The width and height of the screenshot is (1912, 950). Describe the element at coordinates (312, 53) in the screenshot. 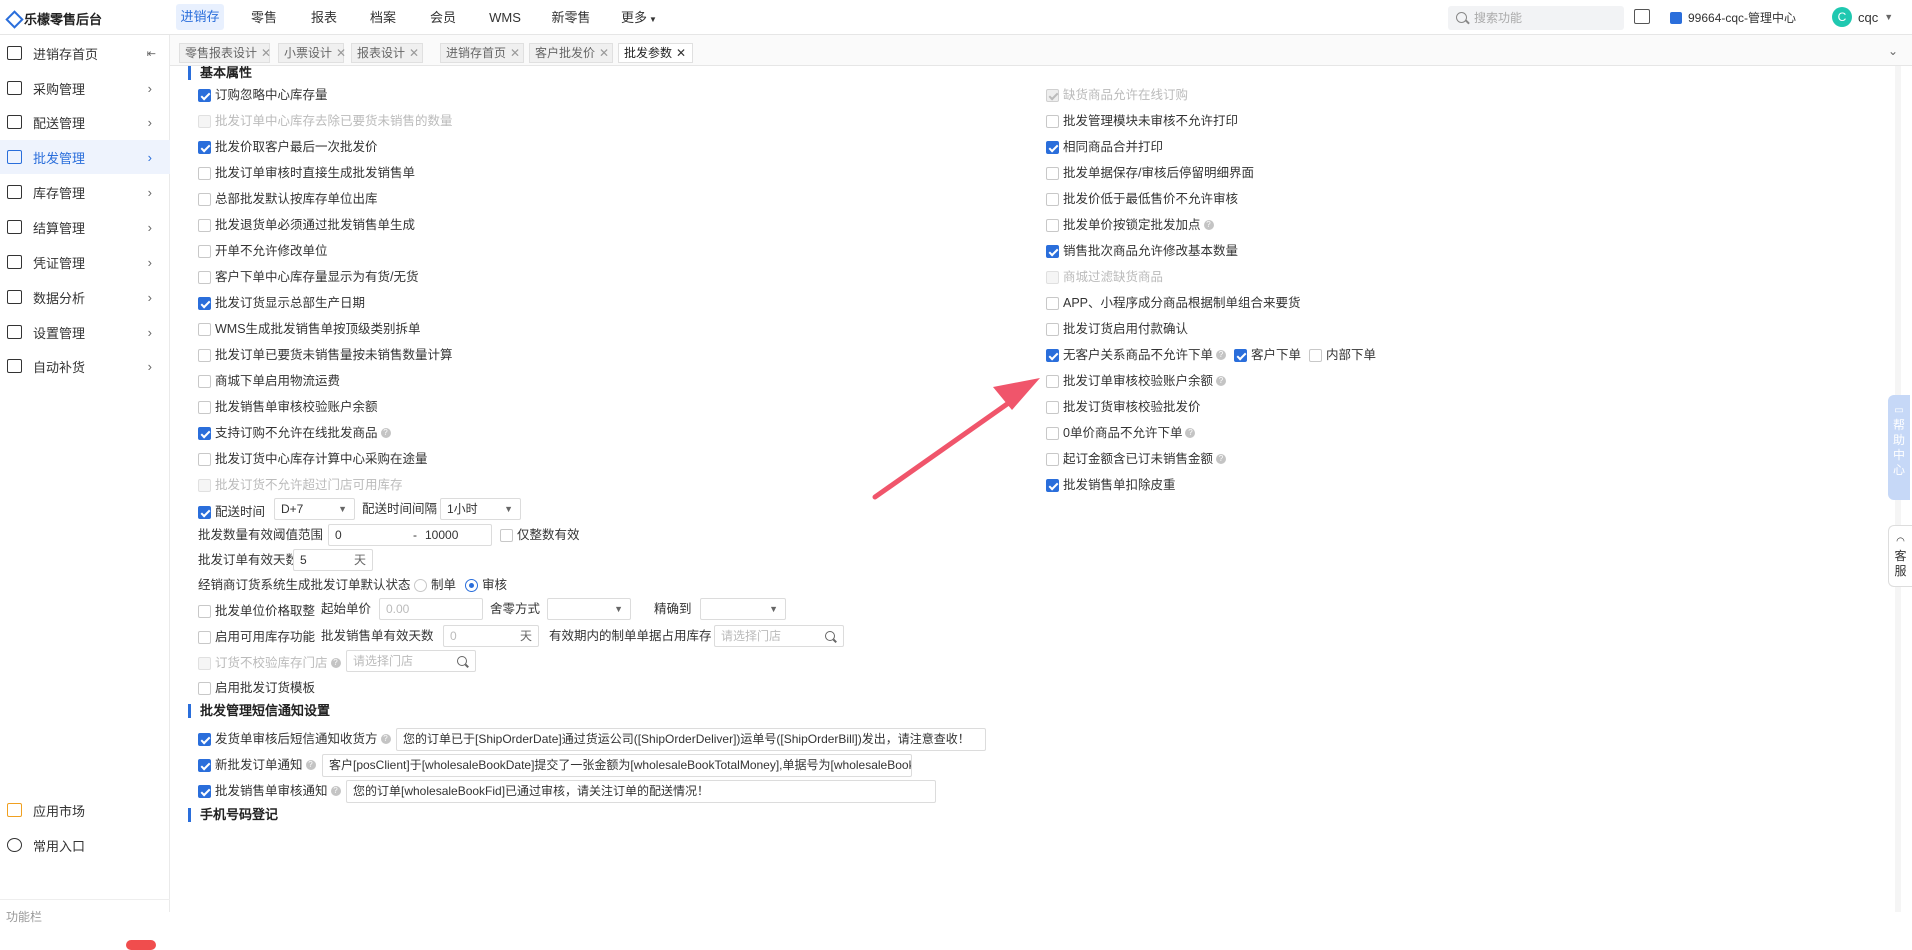

I see `tab-receipt-design: 小票设计 ✕` at that location.